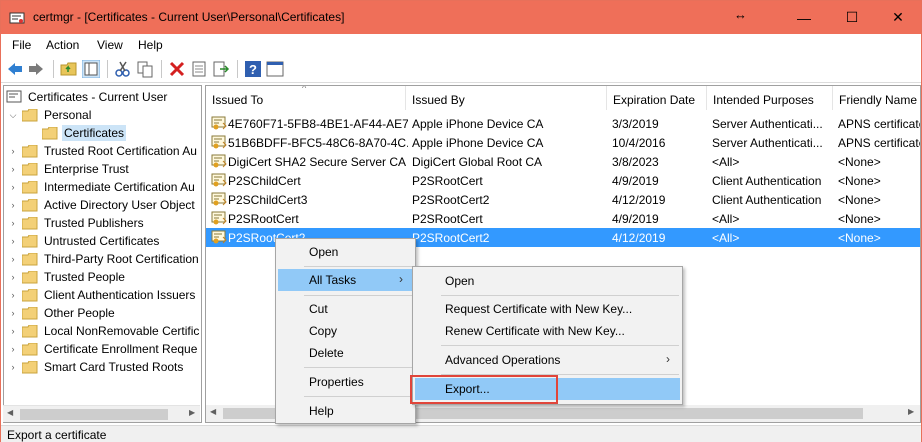 The image size is (922, 442). What do you see at coordinates (110, 45) in the screenshot?
I see `menu-view: View` at bounding box center [110, 45].